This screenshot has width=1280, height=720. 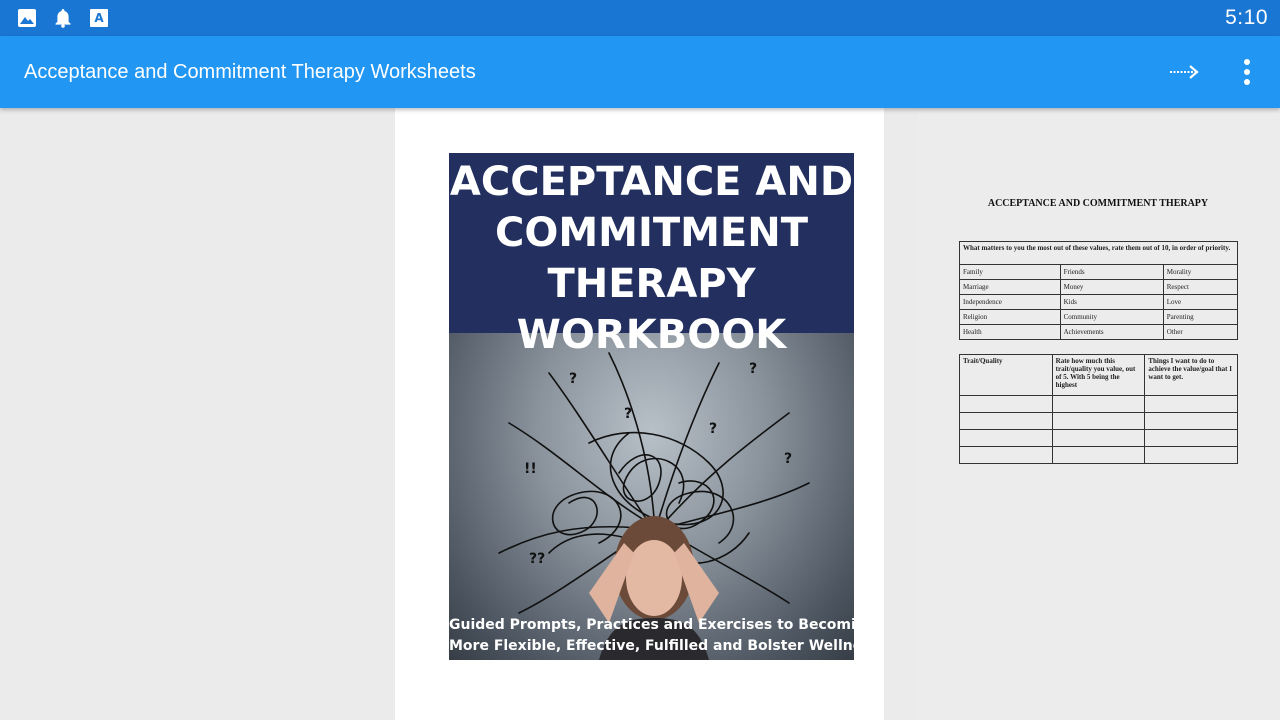 What do you see at coordinates (1111, 302) in the screenshot?
I see `table-cell: Kids` at bounding box center [1111, 302].